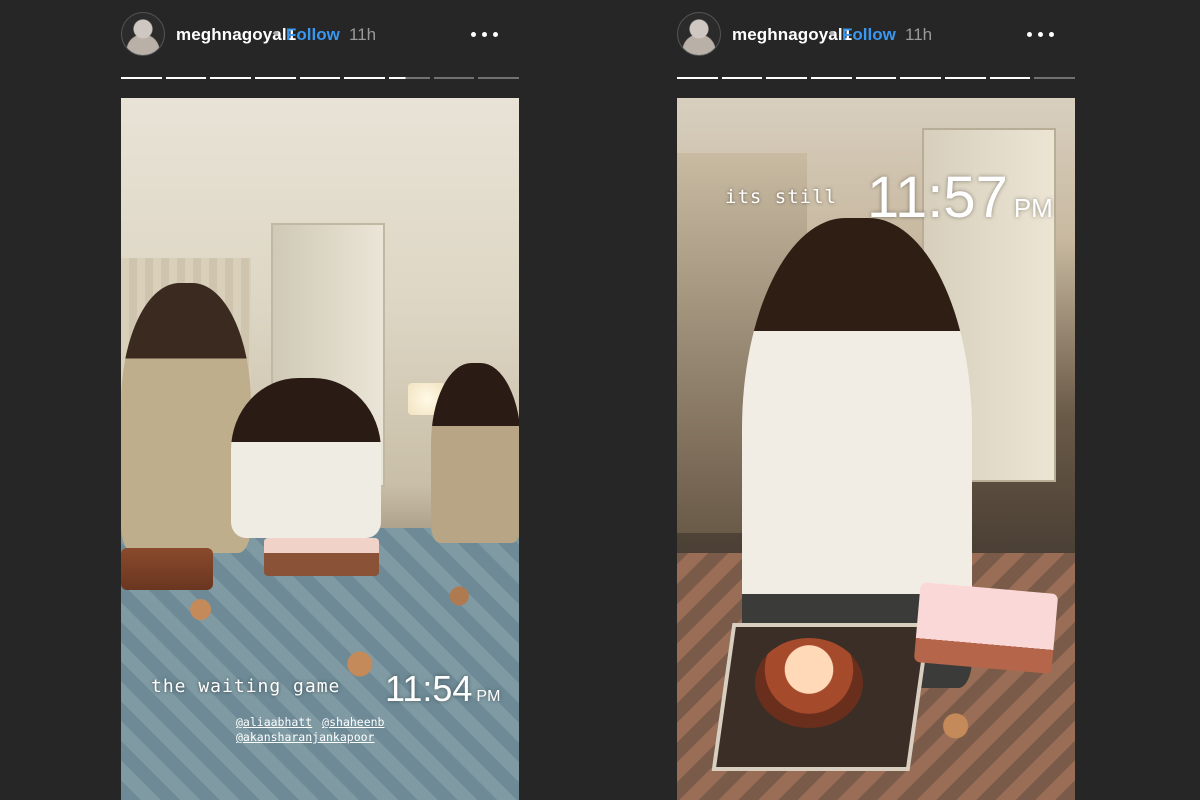 This screenshot has height=800, width=1200. What do you see at coordinates (274, 722) in the screenshot?
I see `mention-tag: @aliaabhatt` at bounding box center [274, 722].